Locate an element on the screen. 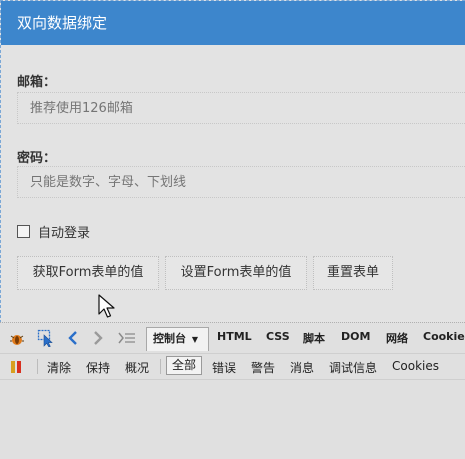 This screenshot has width=465, height=459. persist-button: 保持 is located at coordinates (98, 367).